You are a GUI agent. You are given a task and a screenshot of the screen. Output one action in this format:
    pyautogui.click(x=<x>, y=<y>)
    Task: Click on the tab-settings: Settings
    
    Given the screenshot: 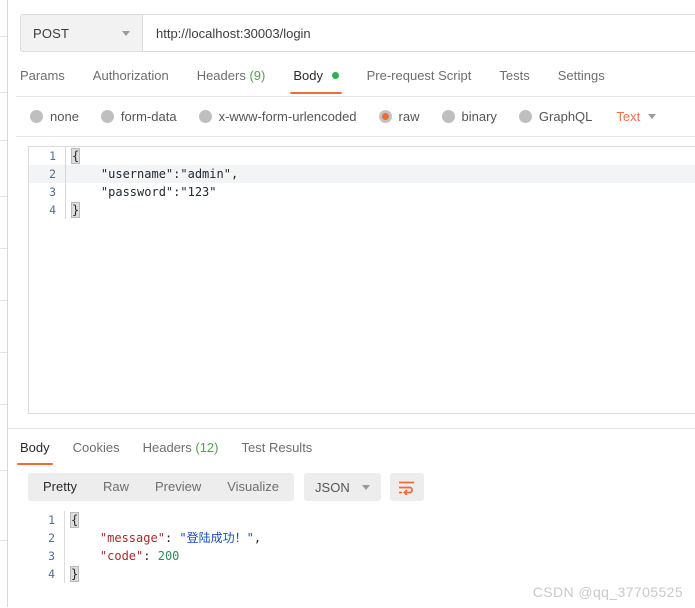 What is the action you would take?
    pyautogui.click(x=581, y=79)
    